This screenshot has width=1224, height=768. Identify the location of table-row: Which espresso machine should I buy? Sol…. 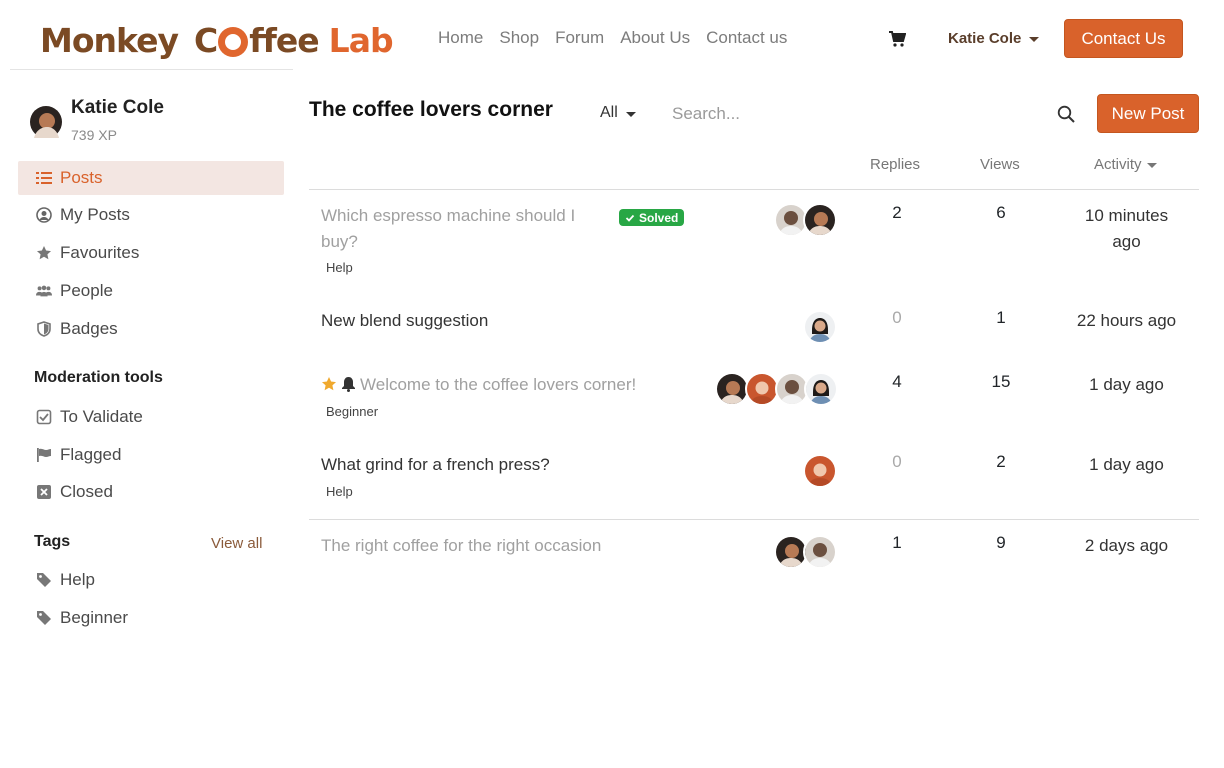
(754, 243).